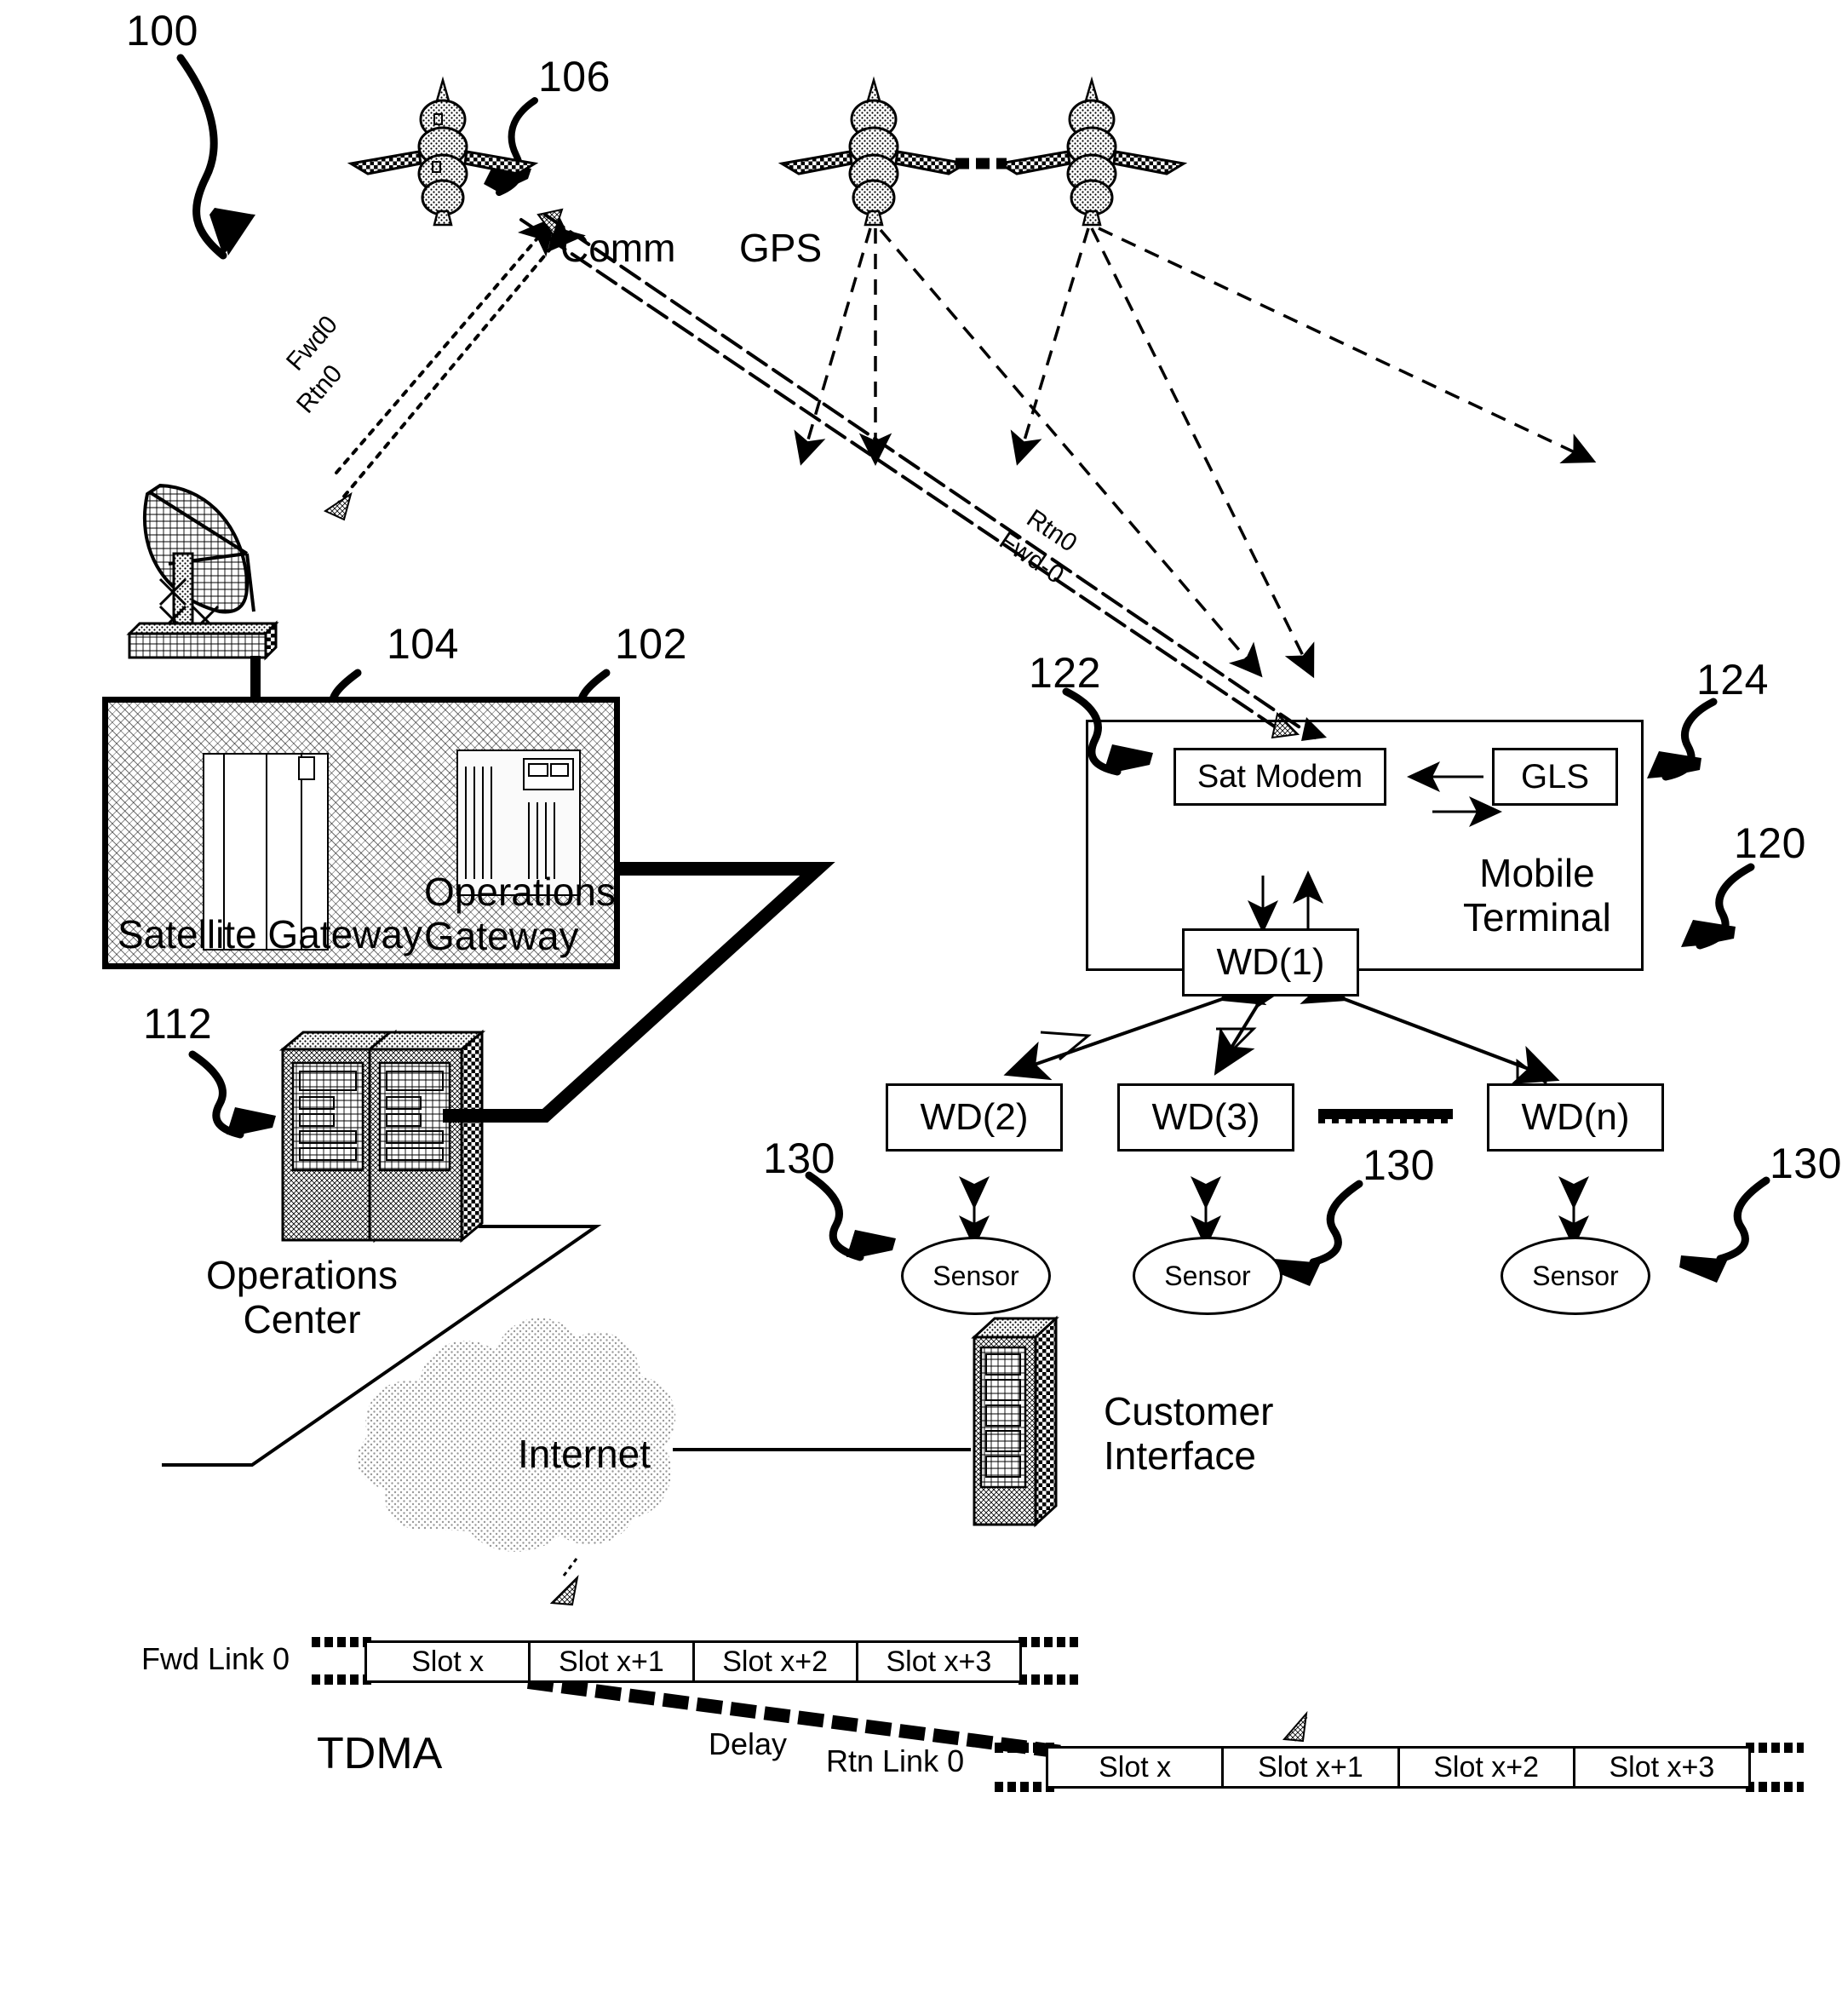  I want to click on rtn-link-label: Rtn Link 0, so click(895, 1760).